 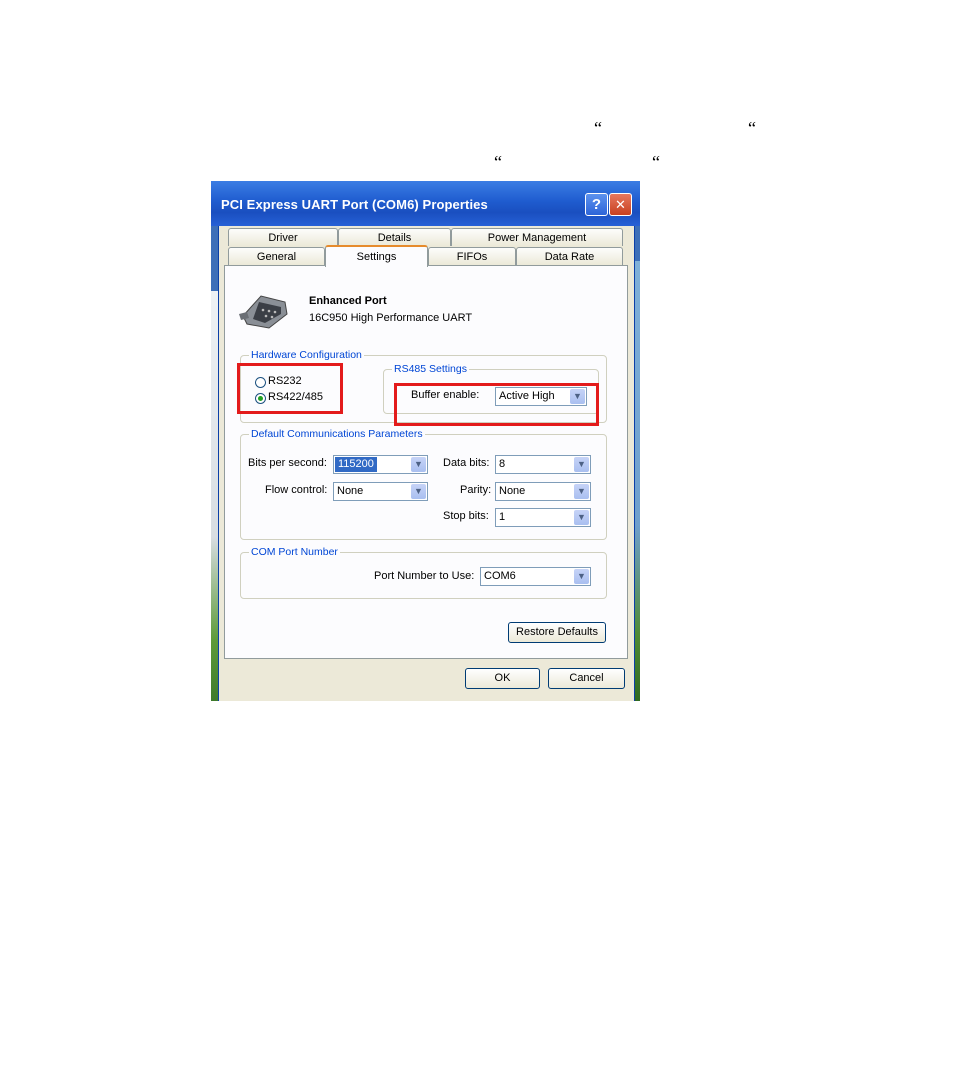 I want to click on com-port-number-legend: COM Port Number, so click(x=294, y=552).